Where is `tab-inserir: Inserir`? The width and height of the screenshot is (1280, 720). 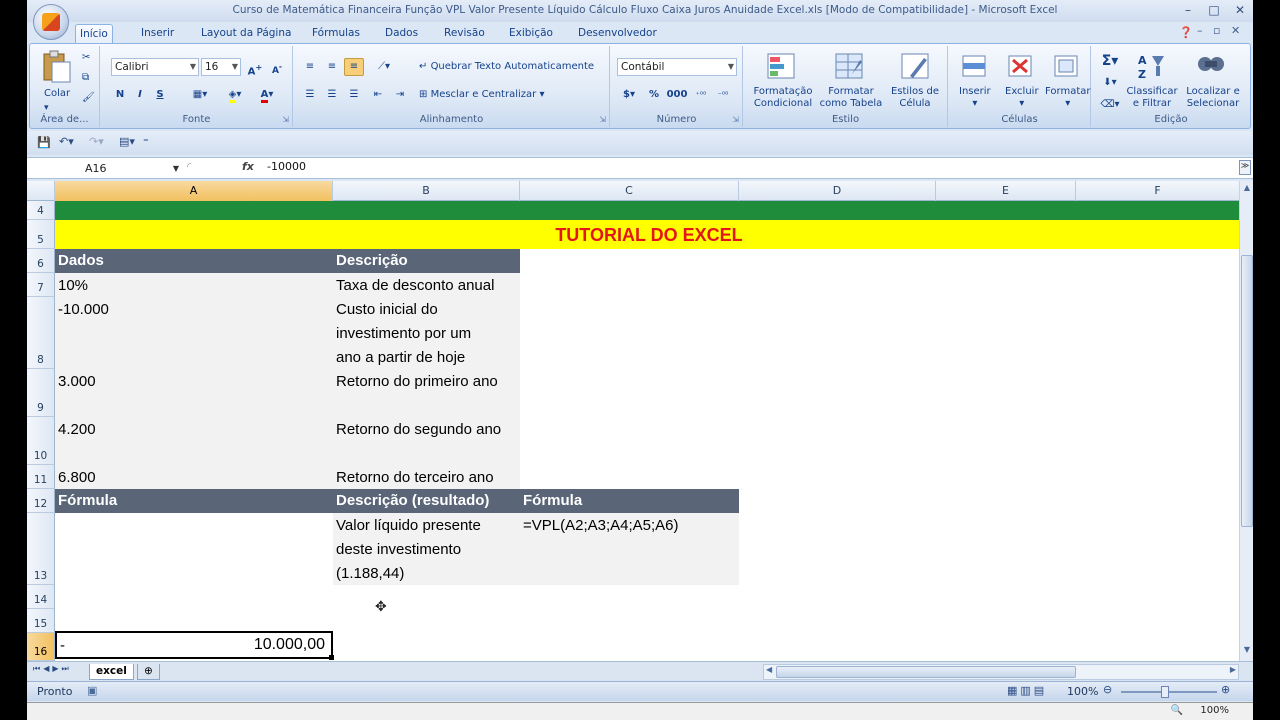
tab-inserir: Inserir is located at coordinates (157, 34).